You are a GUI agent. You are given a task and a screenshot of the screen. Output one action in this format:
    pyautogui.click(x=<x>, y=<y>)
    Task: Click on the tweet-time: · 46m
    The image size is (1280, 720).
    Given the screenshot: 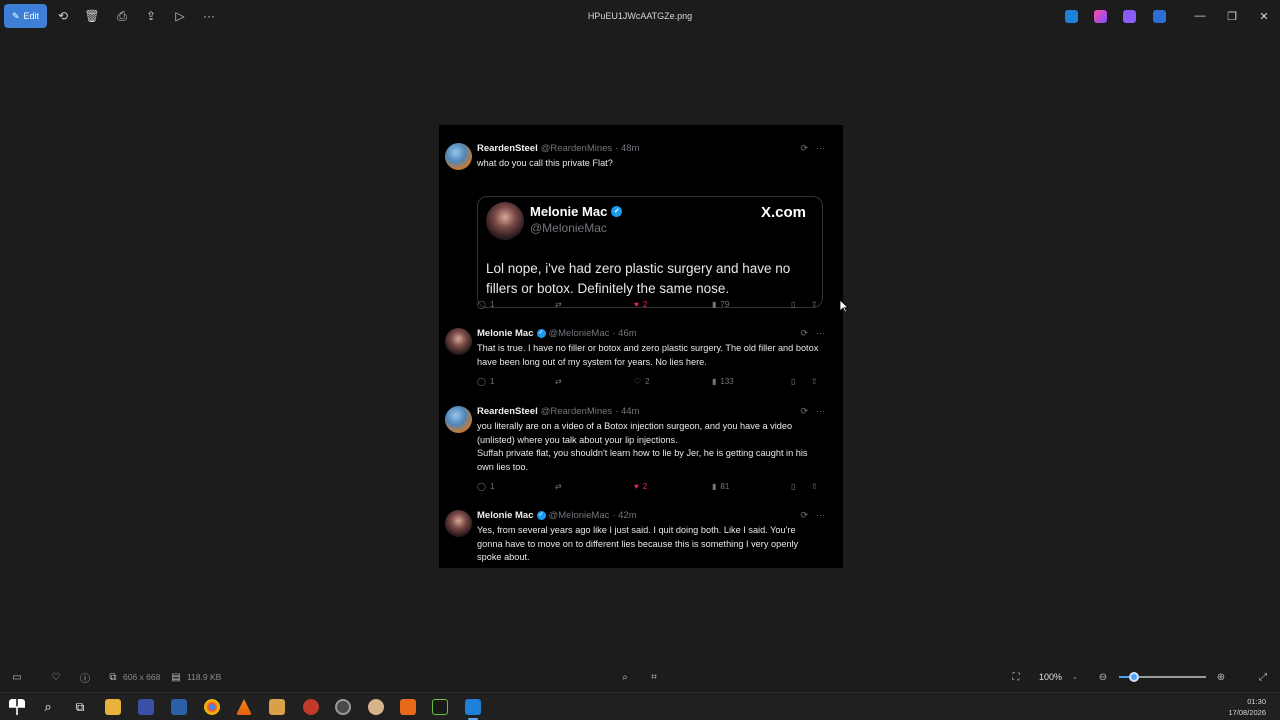 What is the action you would take?
    pyautogui.click(x=624, y=333)
    